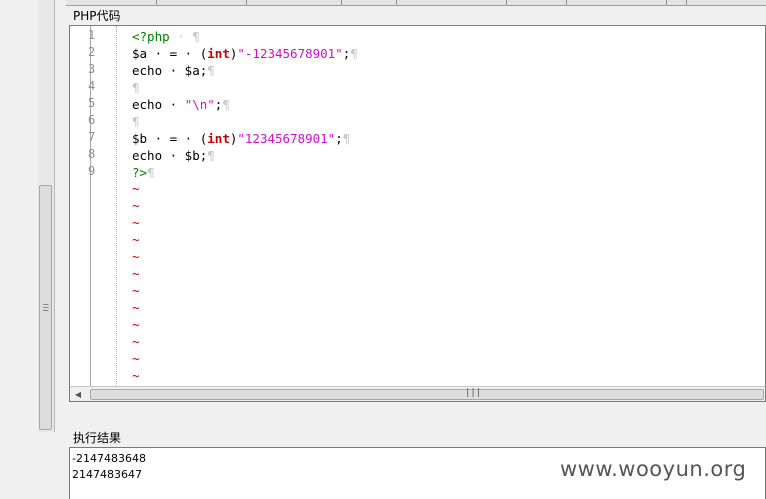 This screenshot has width=766, height=499. I want to click on code-line: $a · = · (int)"-12345678901";¶, so click(245, 53).